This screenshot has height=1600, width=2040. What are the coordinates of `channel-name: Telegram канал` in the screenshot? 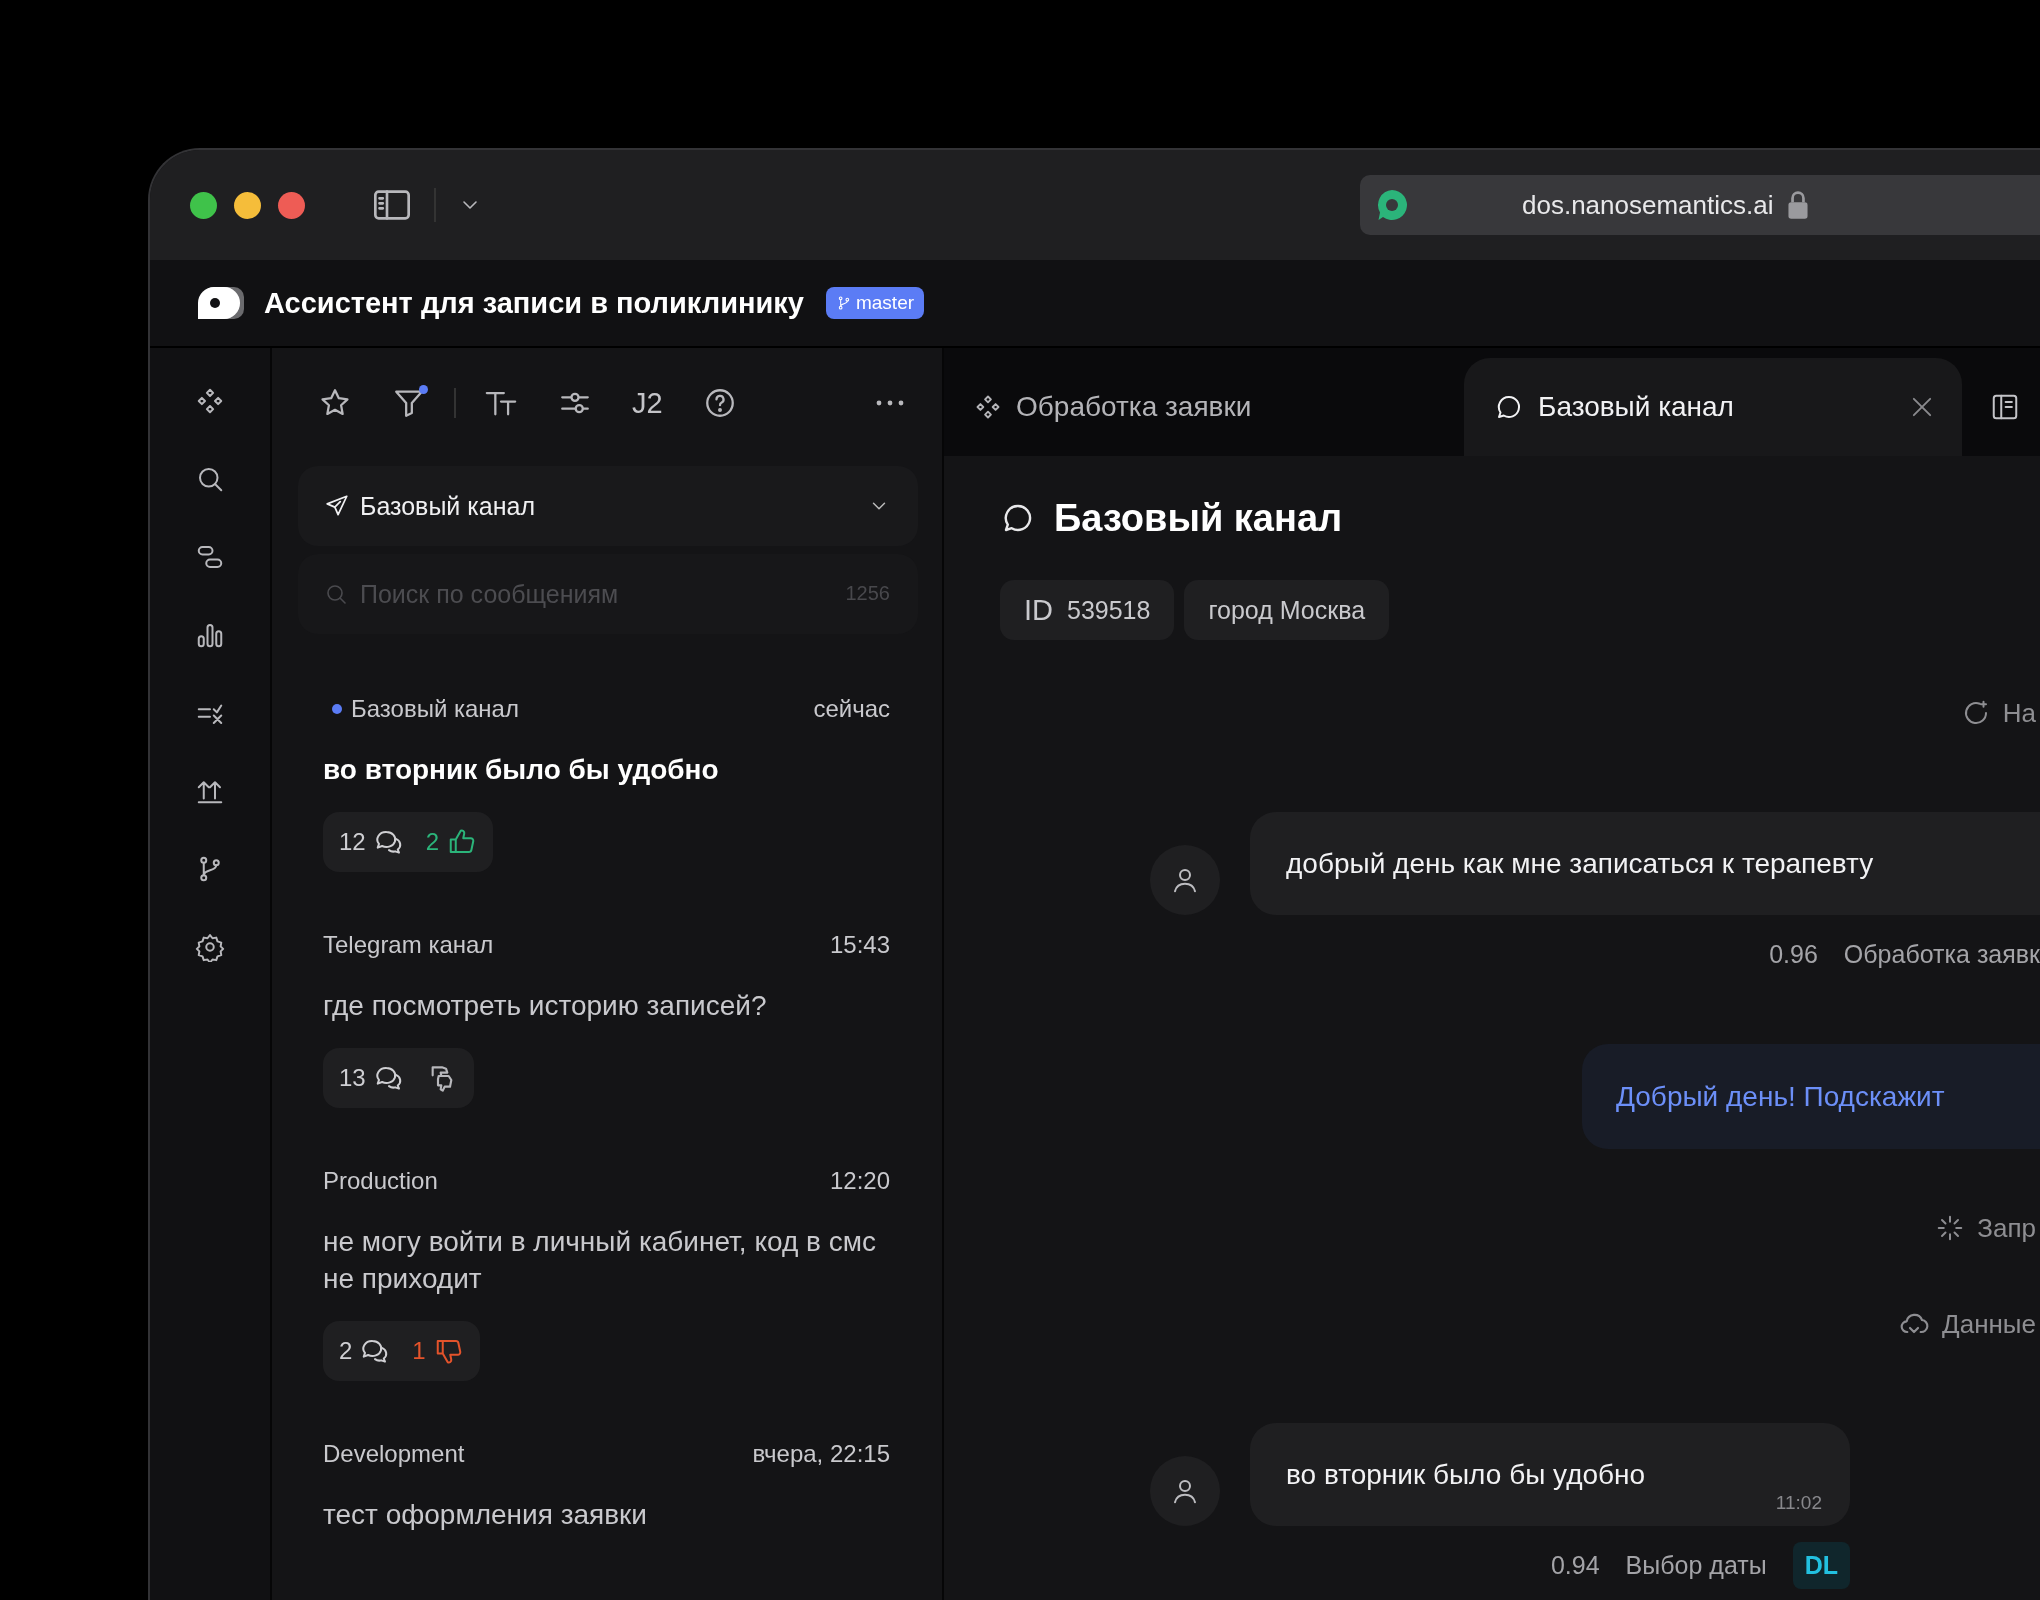 It's located at (408, 945).